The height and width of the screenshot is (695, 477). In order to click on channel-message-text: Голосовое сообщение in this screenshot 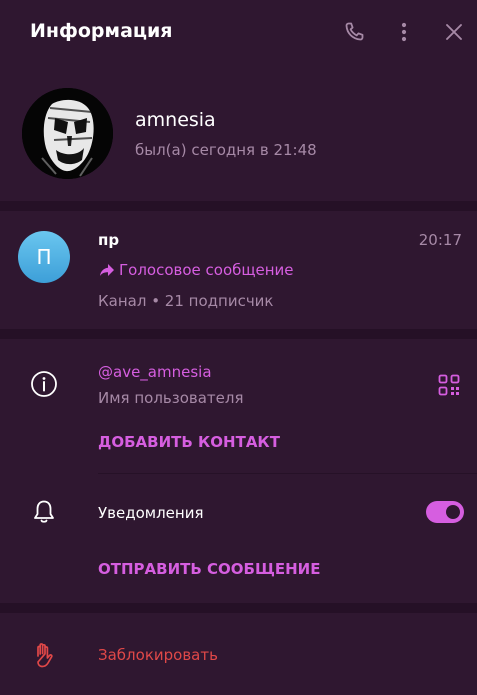, I will do `click(206, 270)`.